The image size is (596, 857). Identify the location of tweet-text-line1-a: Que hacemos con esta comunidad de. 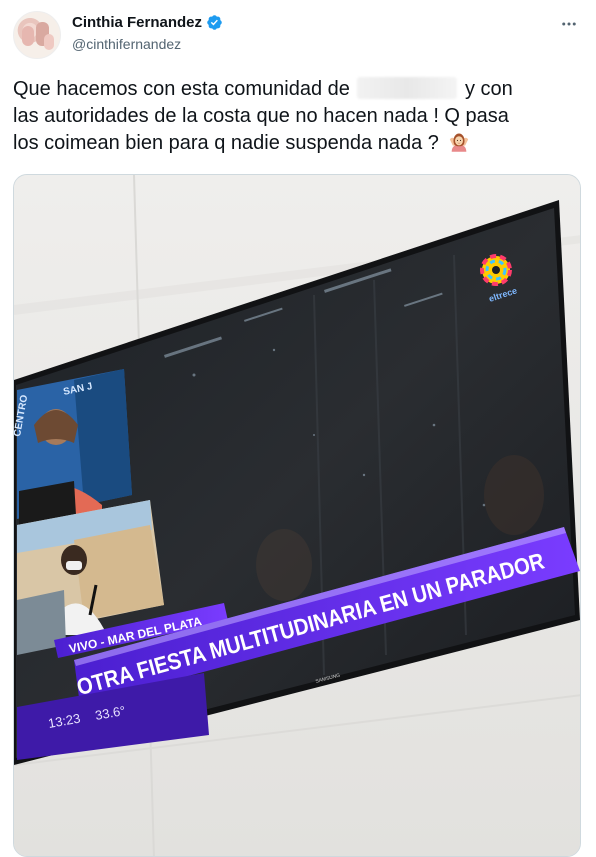
(181, 89).